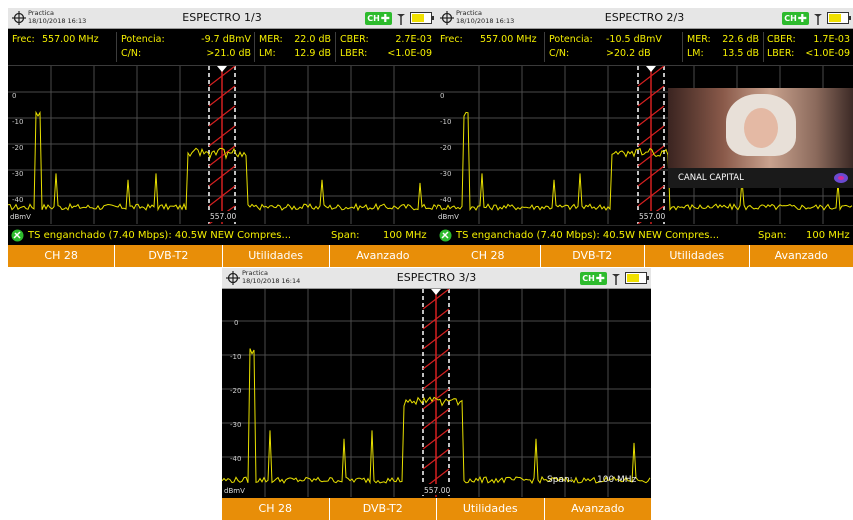 The image size is (853, 520). I want to click on video-preview: CANAL CAPITAL, so click(760, 138).